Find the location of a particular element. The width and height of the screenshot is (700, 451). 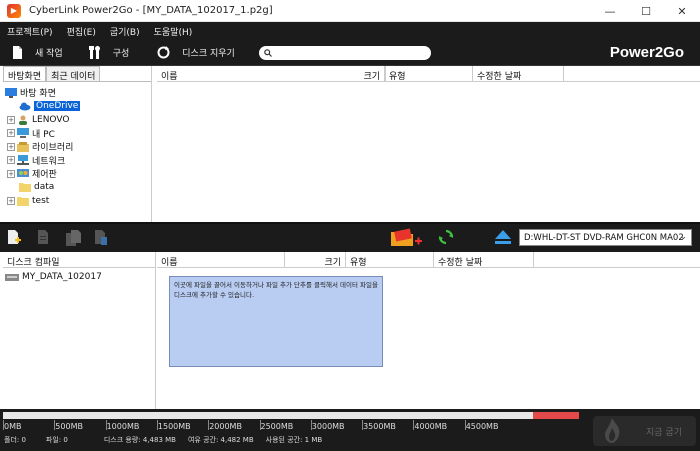

compilation-column-size: 크기 is located at coordinates (315, 260).